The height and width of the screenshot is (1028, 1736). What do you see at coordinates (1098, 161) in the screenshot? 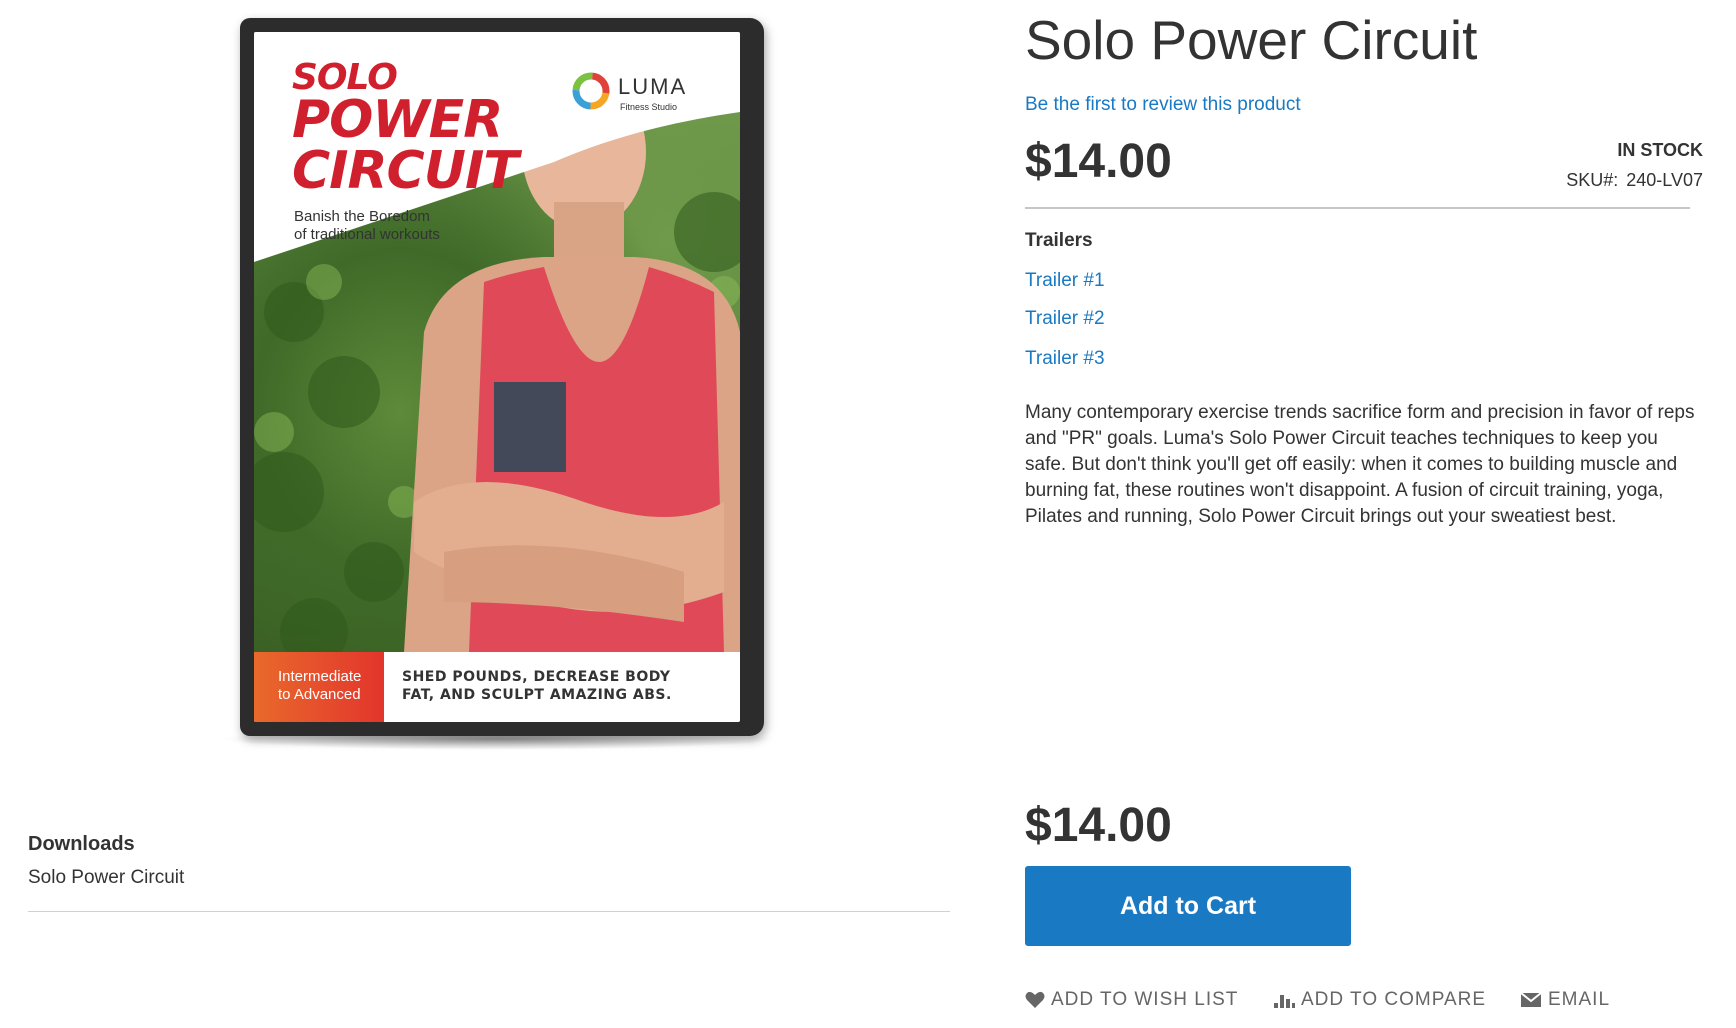
I see `product-price: $14.00` at bounding box center [1098, 161].